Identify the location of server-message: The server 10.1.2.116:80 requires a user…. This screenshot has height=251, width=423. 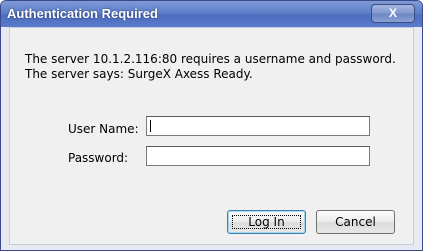
(210, 67).